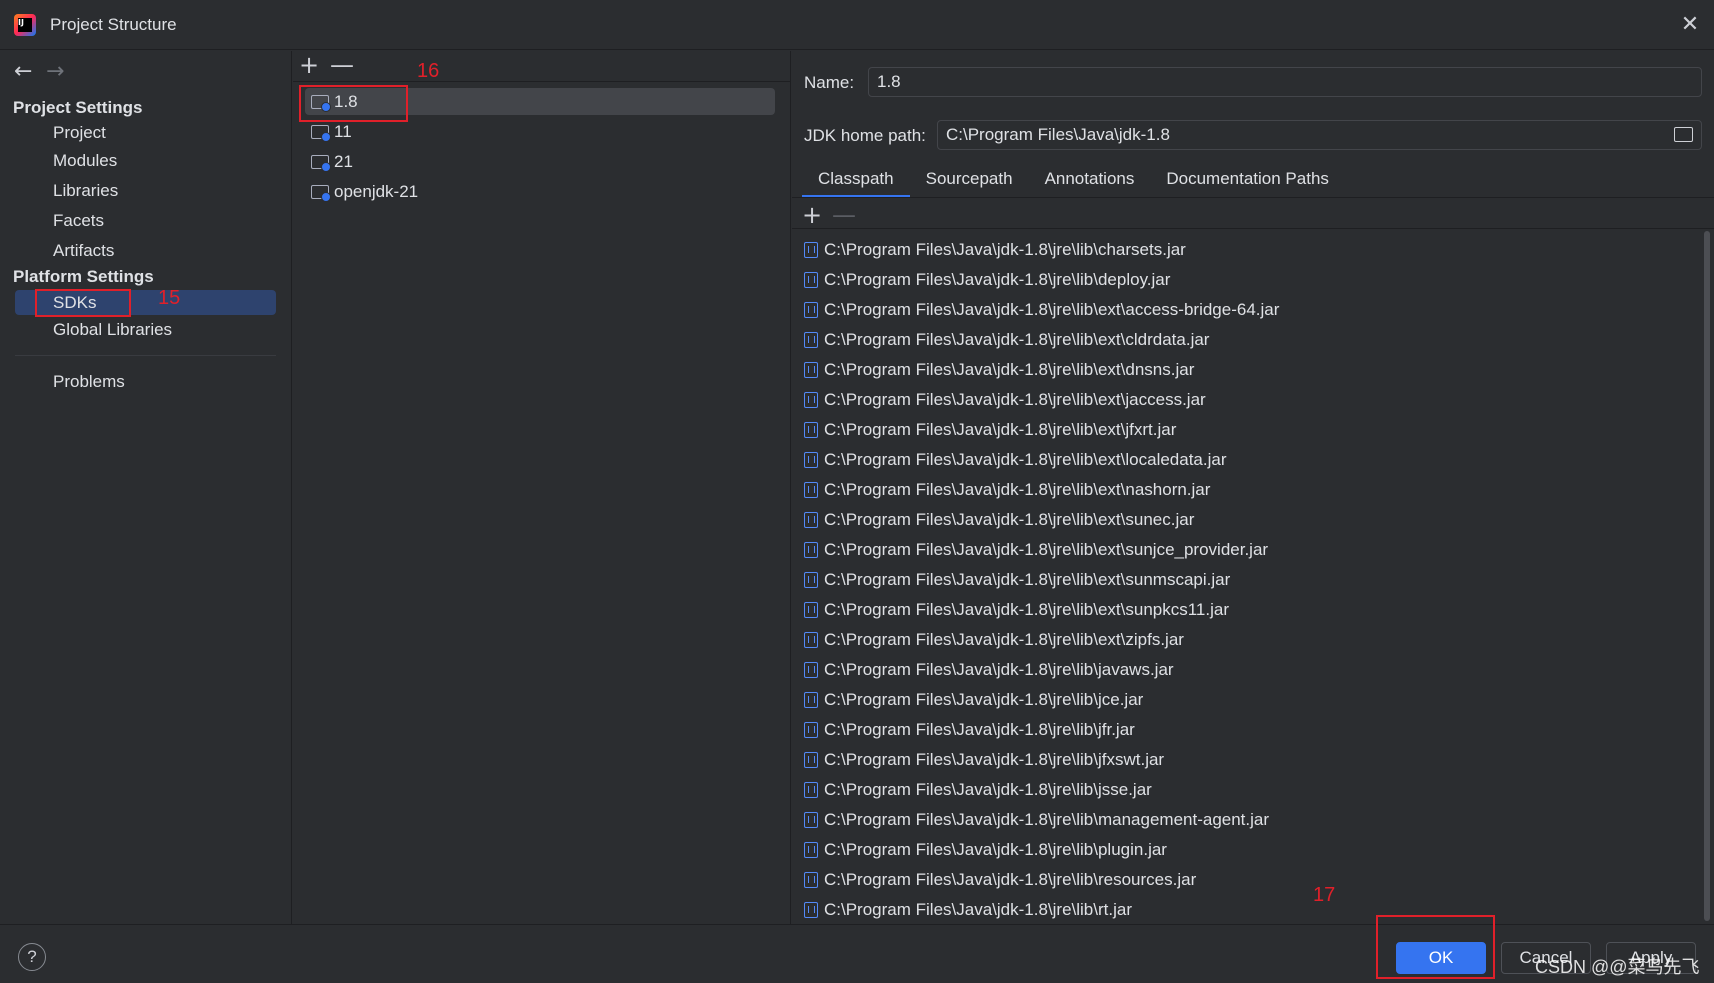 This screenshot has height=983, width=1714. I want to click on add-sdk-button: +, so click(309, 65).